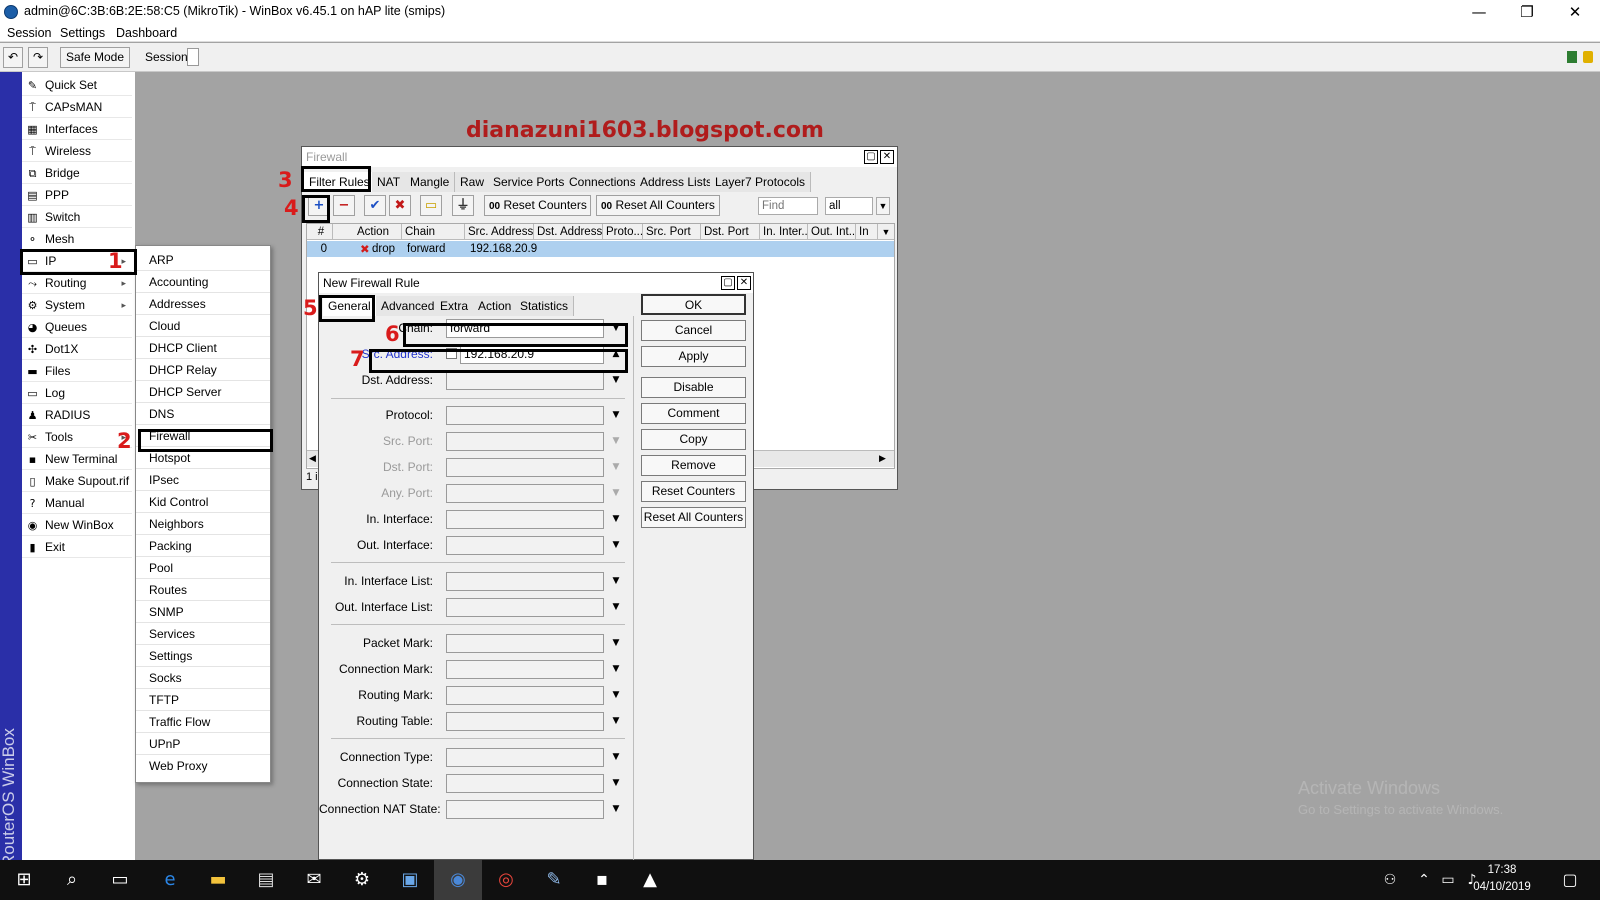 The image size is (1600, 900). I want to click on sidebar-item-radius: ♟ RADIUS, so click(77, 415).